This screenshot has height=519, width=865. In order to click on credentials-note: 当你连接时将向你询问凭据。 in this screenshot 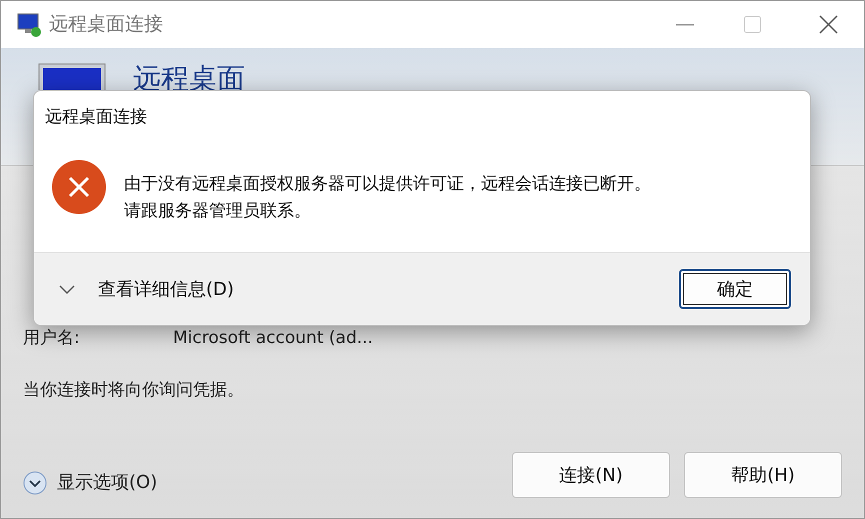, I will do `click(133, 390)`.